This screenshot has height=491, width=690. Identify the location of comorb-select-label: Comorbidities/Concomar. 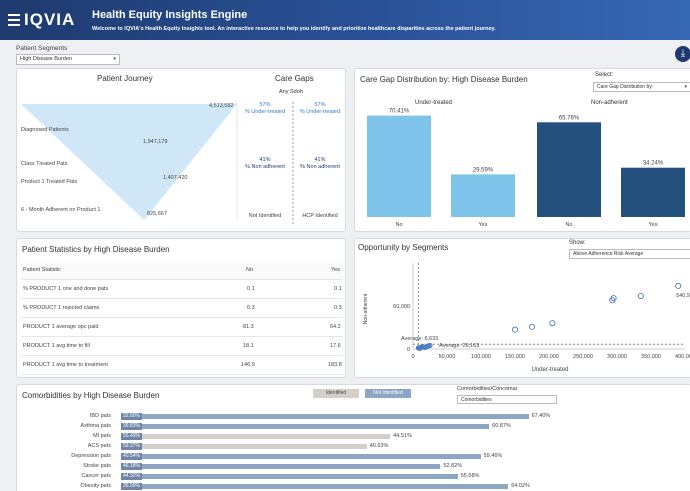
(487, 389).